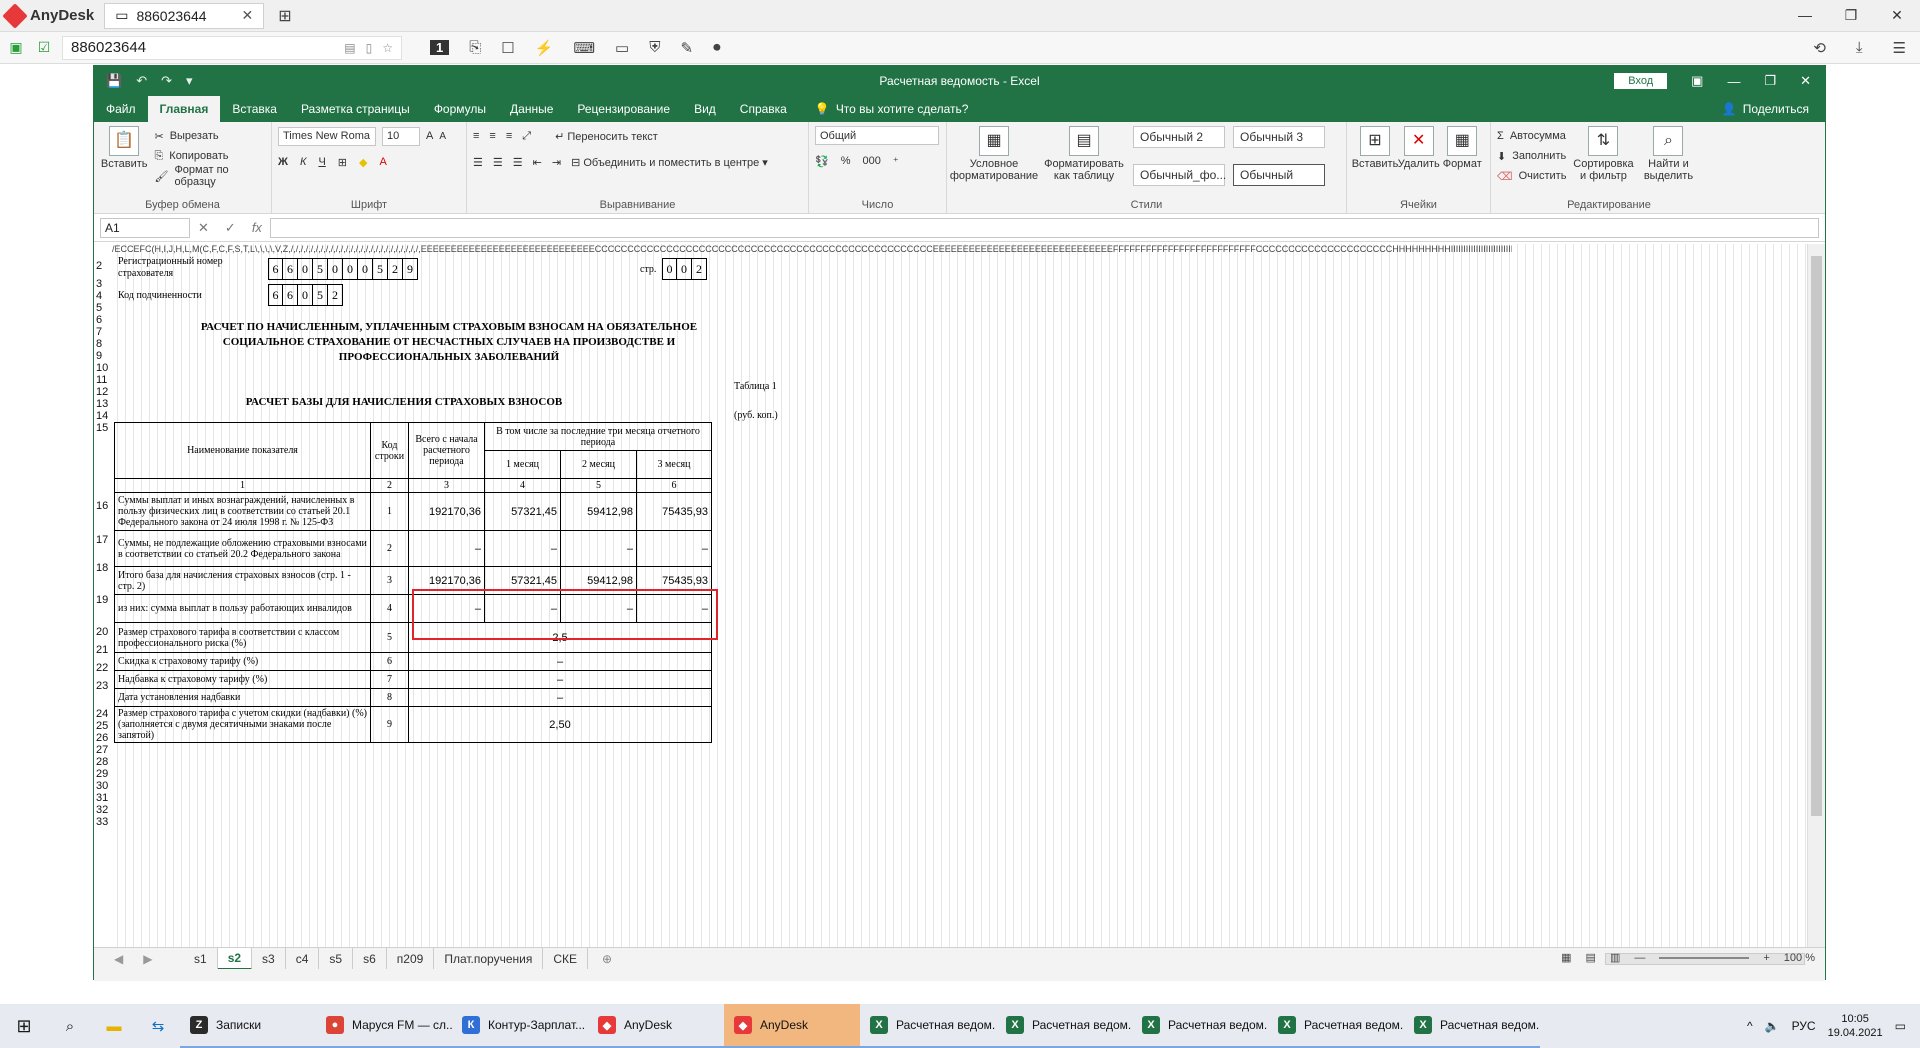  Describe the element at coordinates (349, 48) in the screenshot. I see `display-icon: ▤` at that location.